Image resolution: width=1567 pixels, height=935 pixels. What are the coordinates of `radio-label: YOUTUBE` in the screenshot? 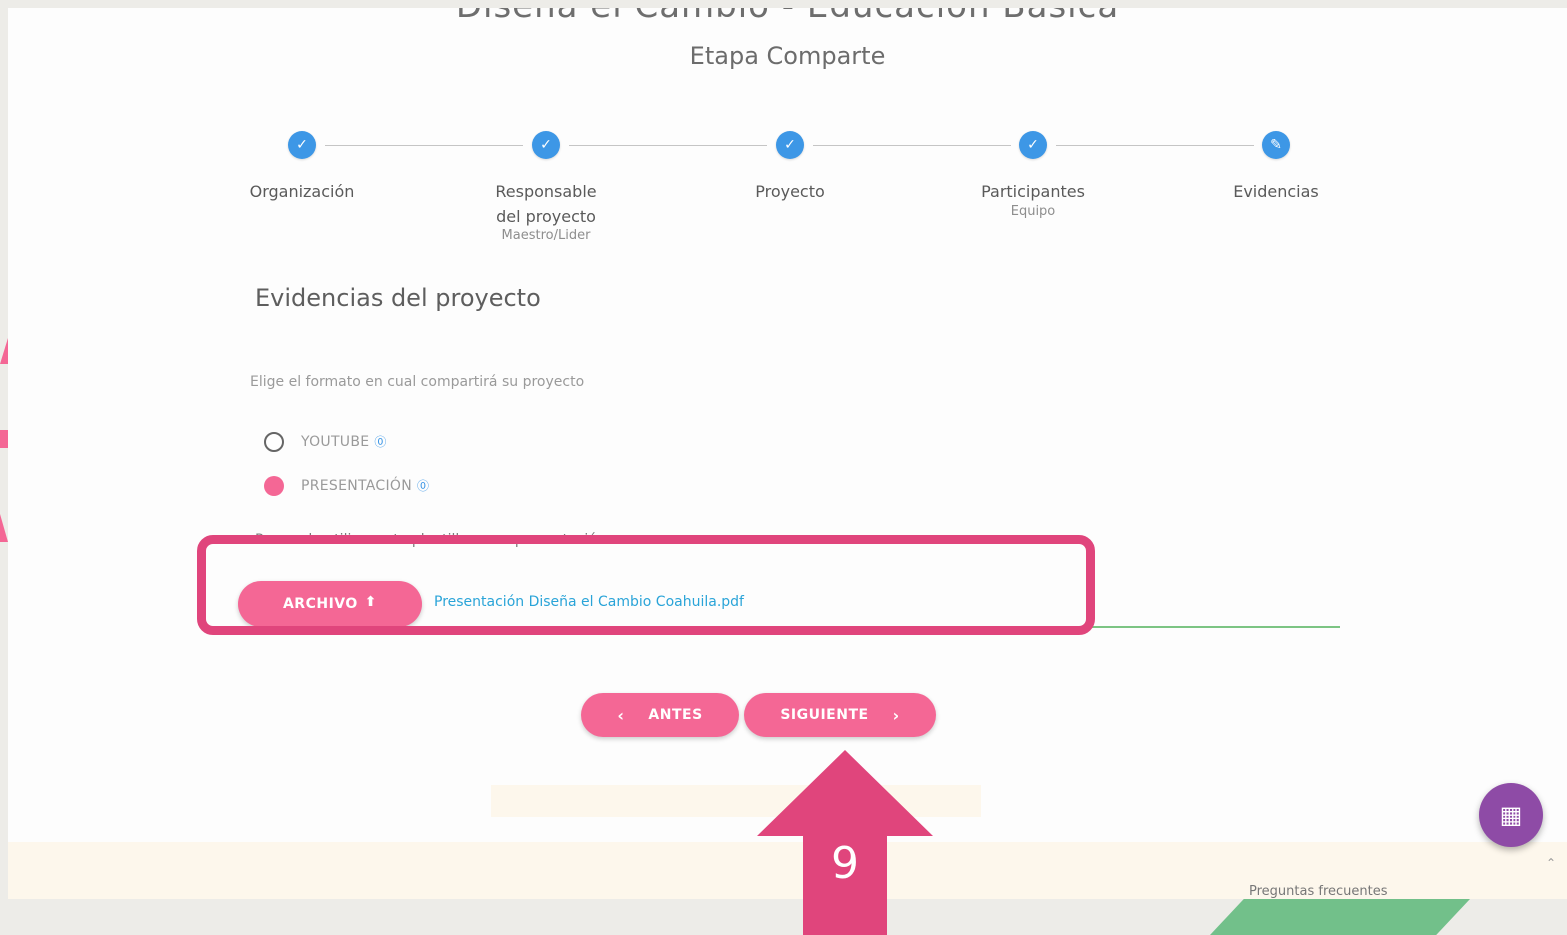 It's located at (335, 442).